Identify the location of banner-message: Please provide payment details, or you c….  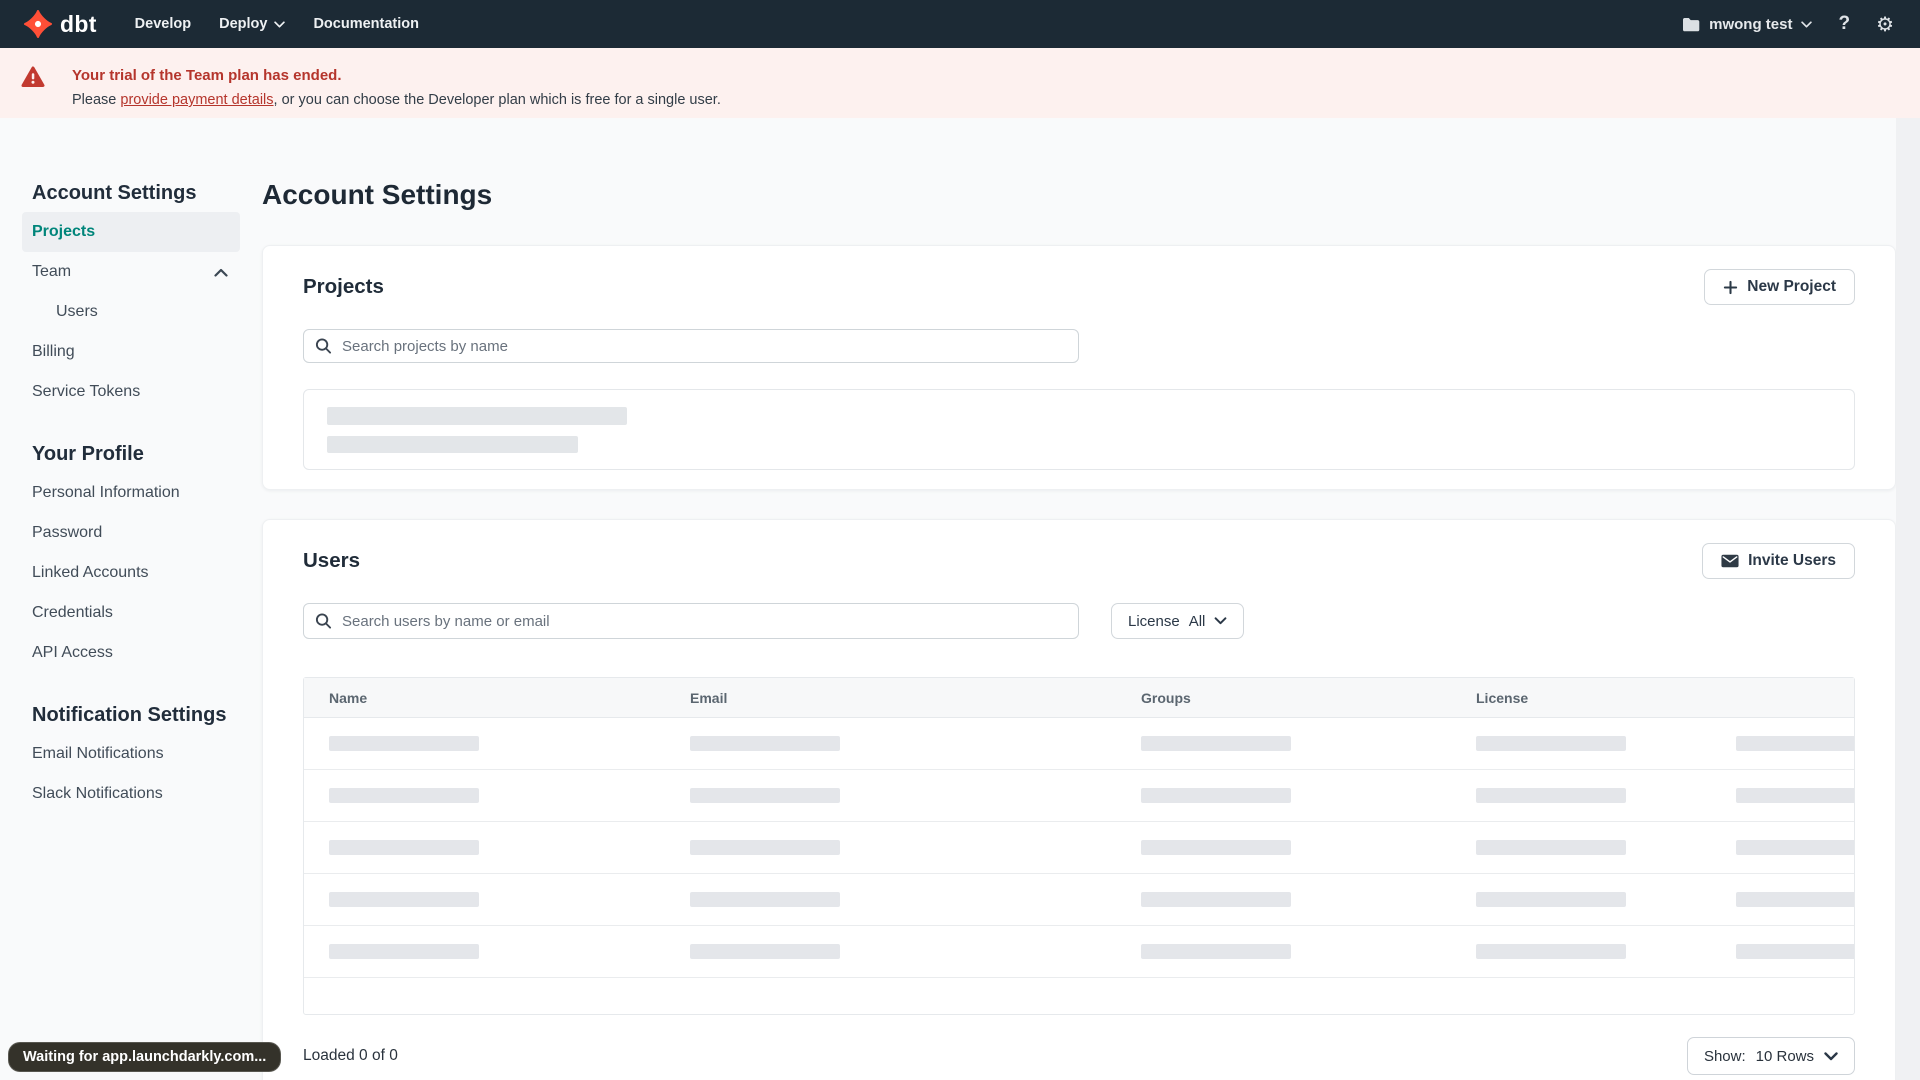
(396, 100).